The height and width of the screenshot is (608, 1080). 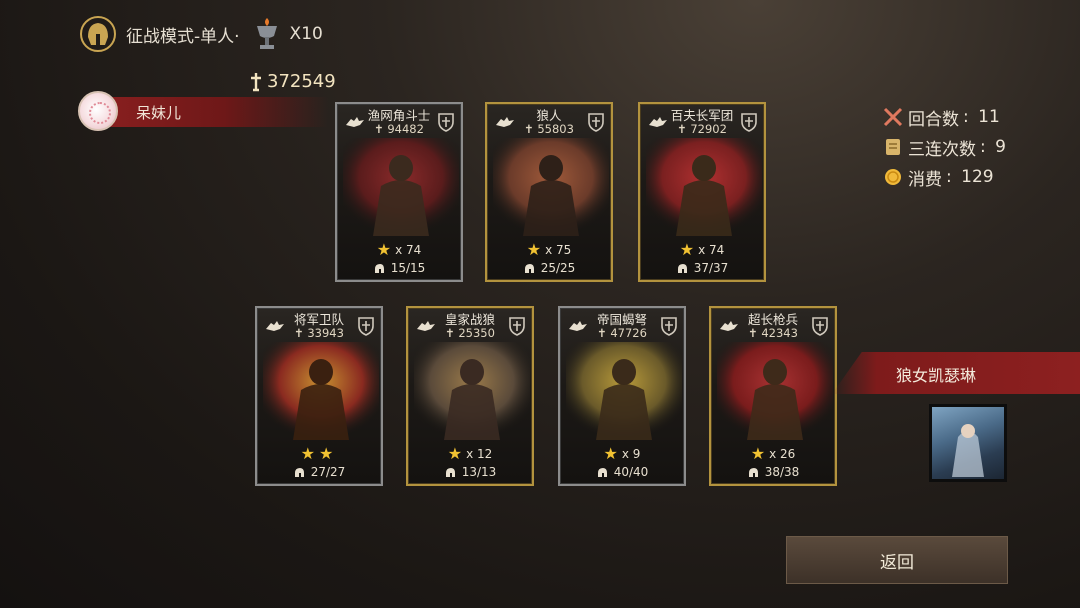 I want to click on unit-power: ✝ 55803, so click(x=549, y=129).